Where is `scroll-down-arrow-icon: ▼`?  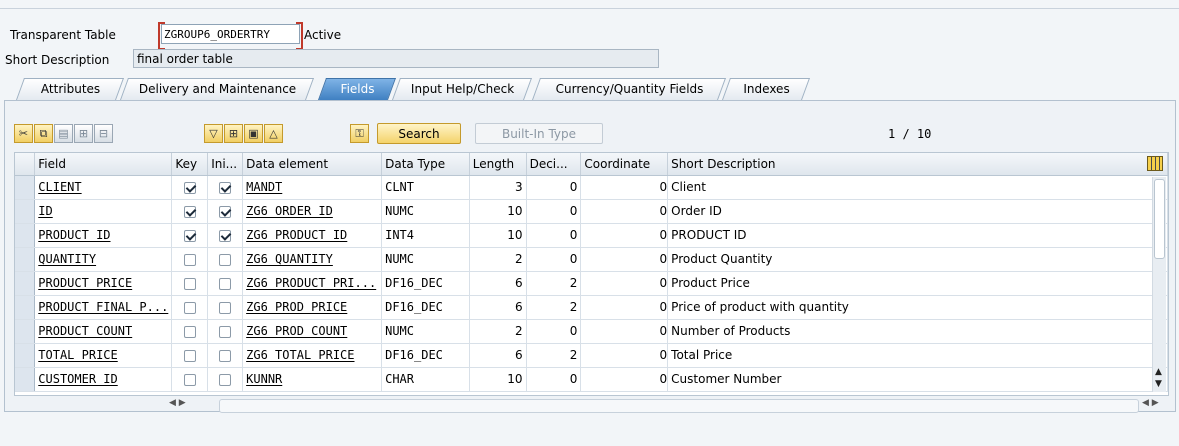
scroll-down-arrow-icon: ▼ is located at coordinates (1158, 384).